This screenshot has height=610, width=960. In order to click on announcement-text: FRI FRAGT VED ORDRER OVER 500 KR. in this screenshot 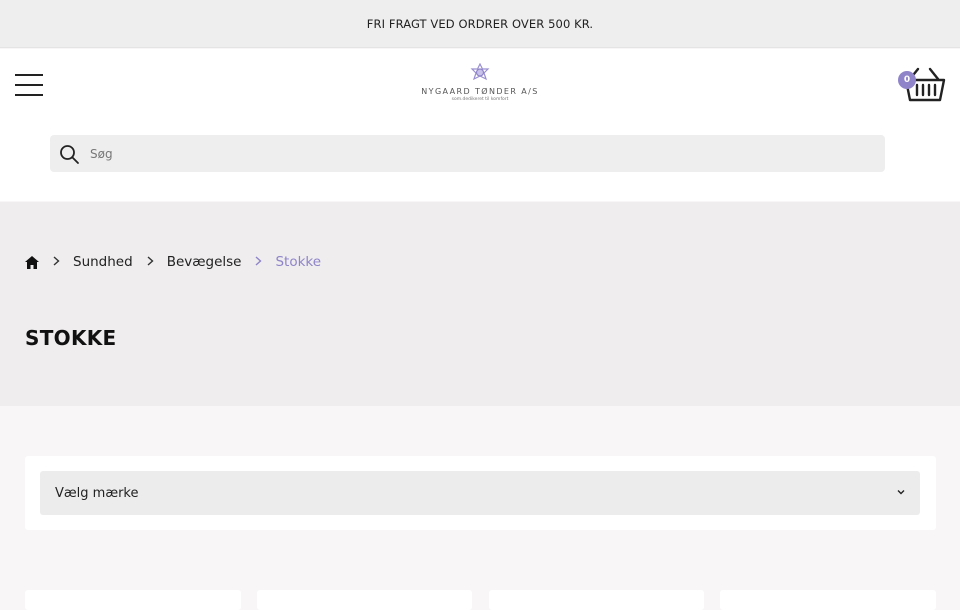, I will do `click(480, 23)`.